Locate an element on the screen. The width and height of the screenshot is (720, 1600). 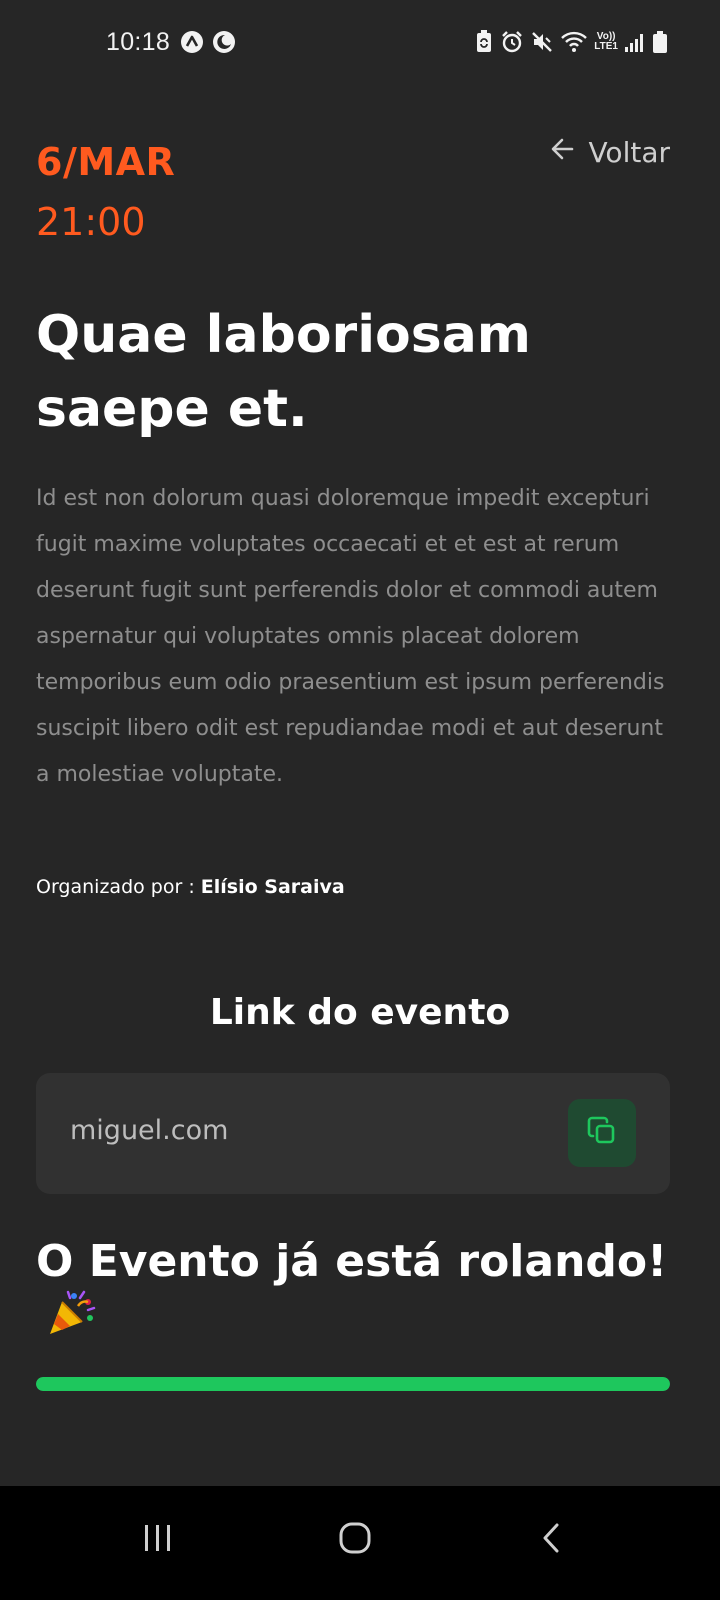
signal-icon is located at coordinates (635, 42).